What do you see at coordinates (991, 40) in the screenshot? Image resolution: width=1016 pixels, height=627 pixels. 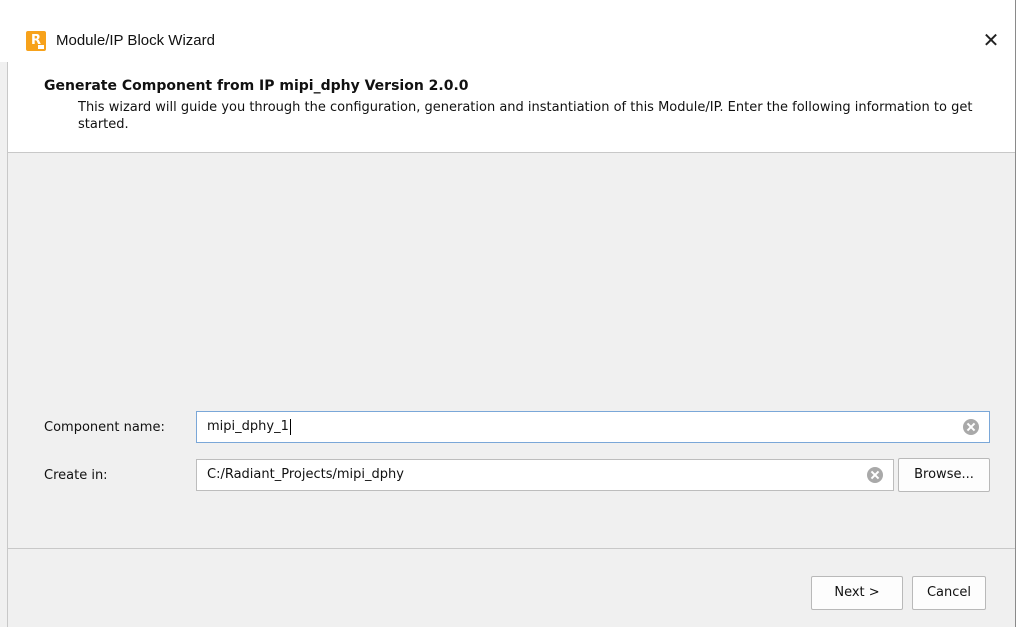 I see `close-icon: ✕` at bounding box center [991, 40].